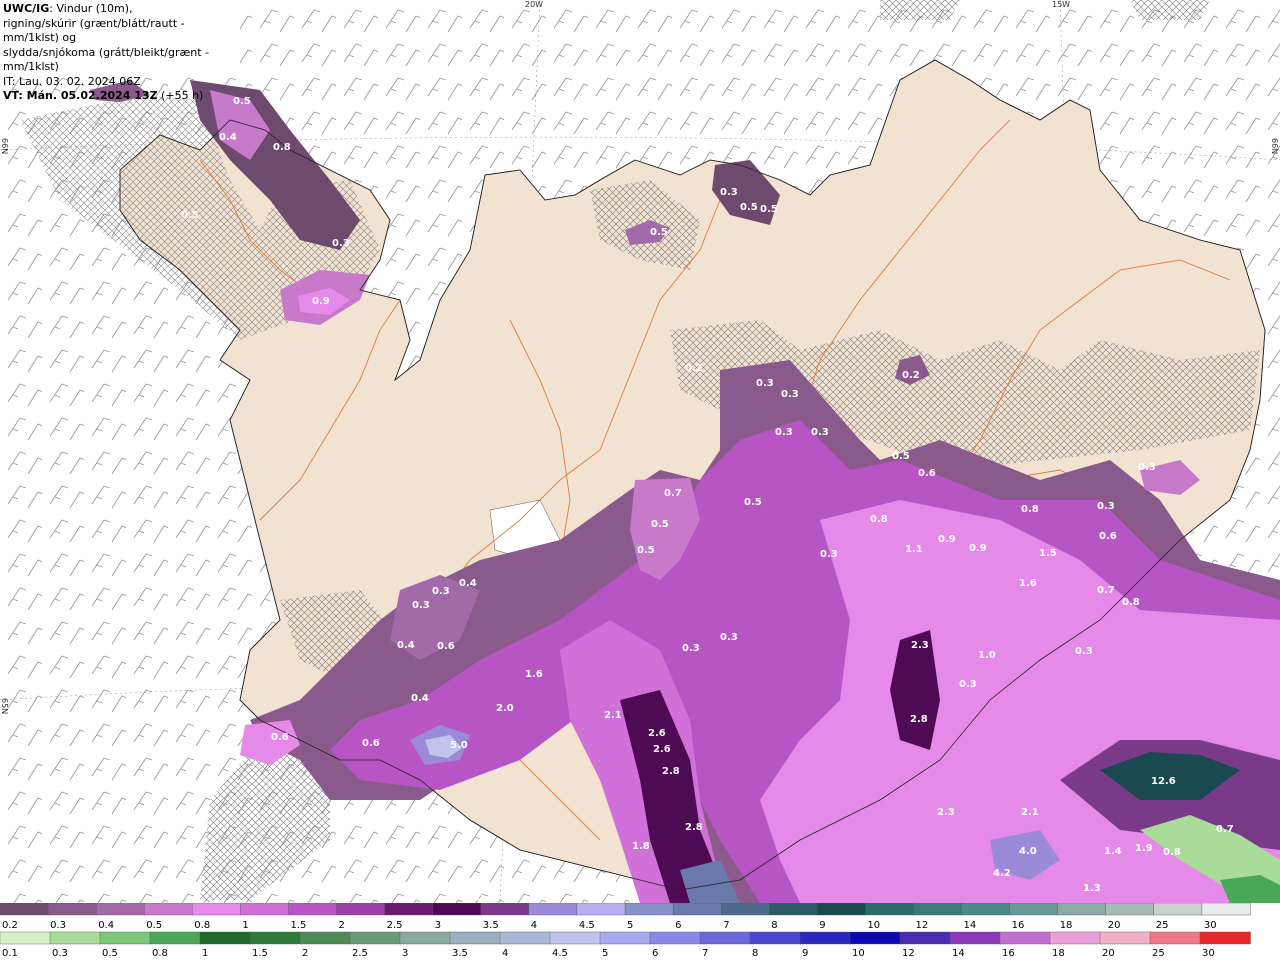 The image size is (1280, 960). I want to click on precip-value: 1.3, so click(1092, 888).